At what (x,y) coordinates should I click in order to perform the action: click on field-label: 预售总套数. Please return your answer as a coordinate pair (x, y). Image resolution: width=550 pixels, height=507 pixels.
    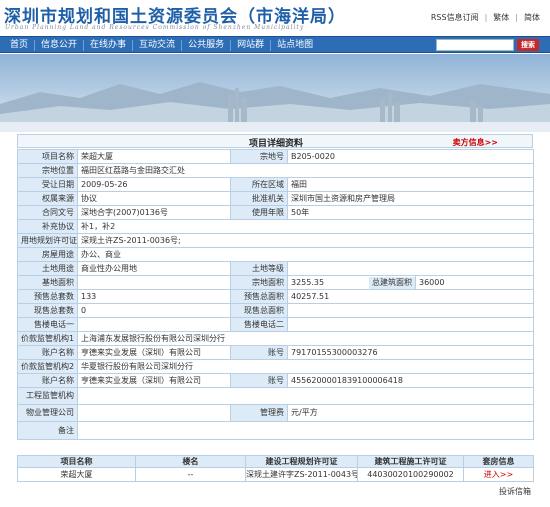
    Looking at the image, I should click on (47, 296).